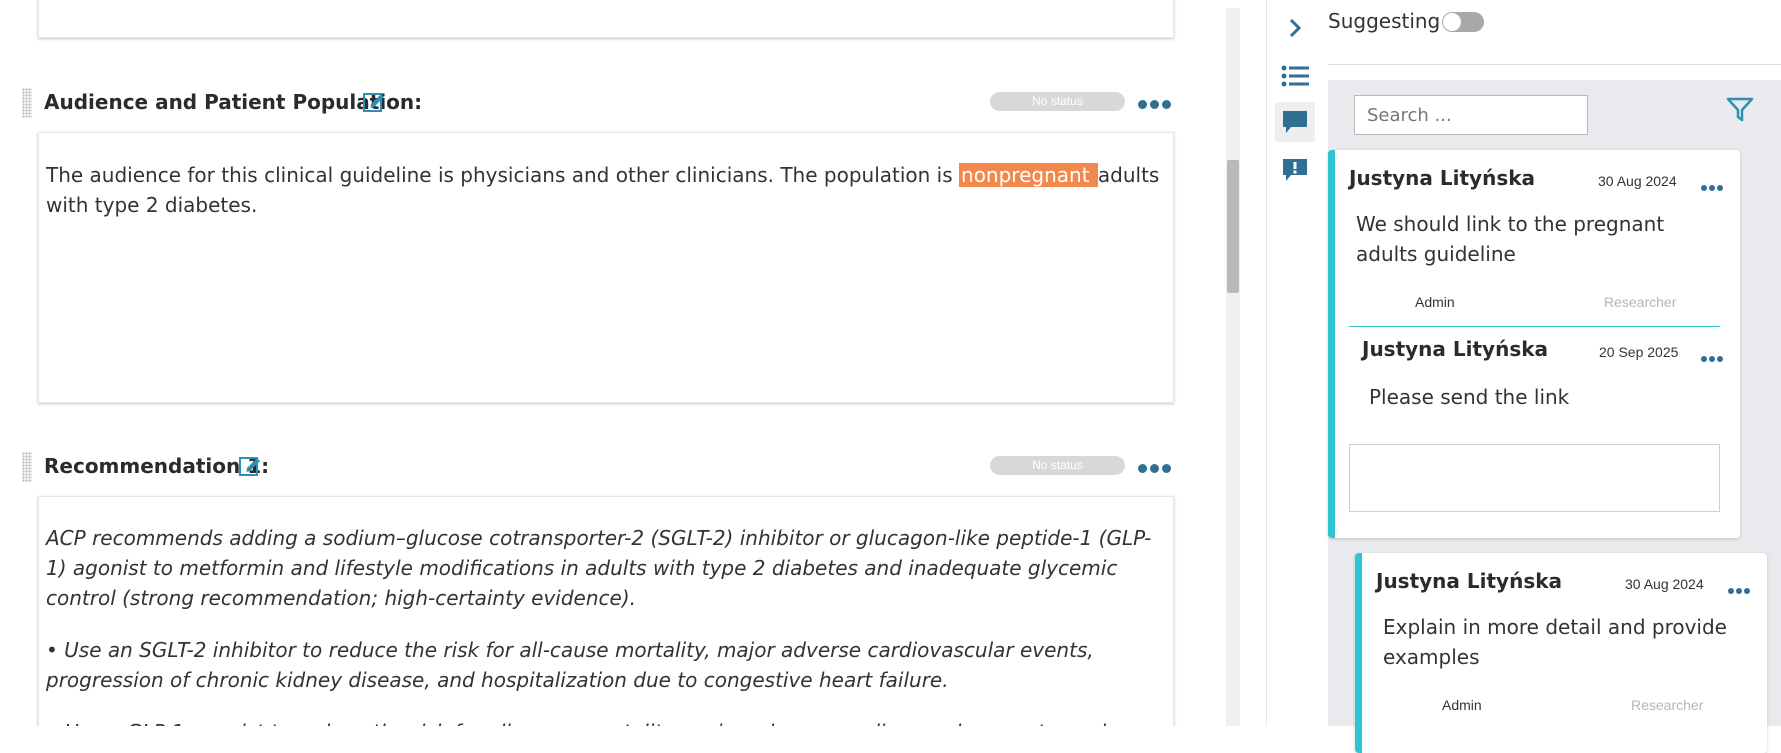 The width and height of the screenshot is (1781, 753). I want to click on previous-section-card, so click(606, 19).